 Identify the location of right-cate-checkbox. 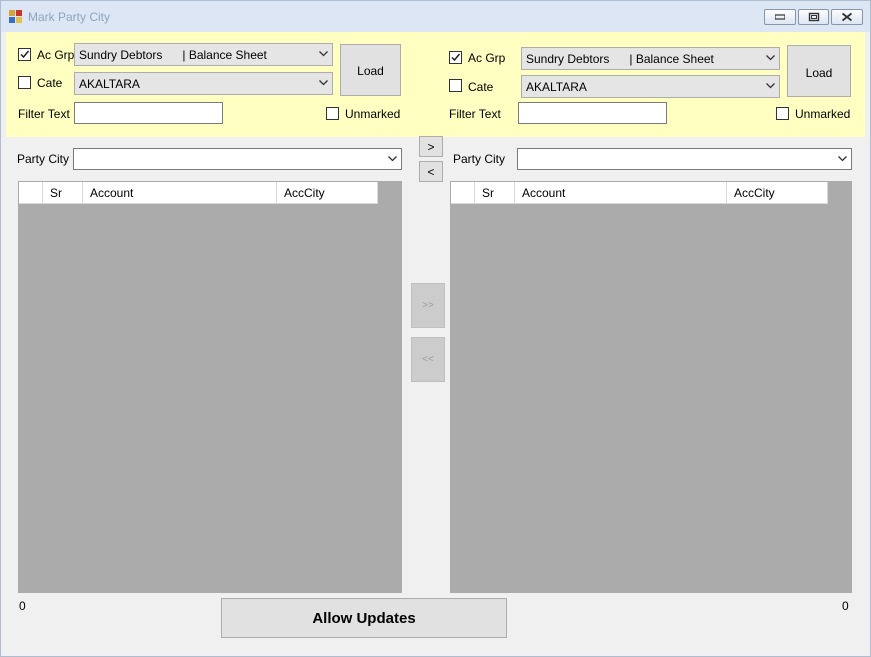
(455, 85).